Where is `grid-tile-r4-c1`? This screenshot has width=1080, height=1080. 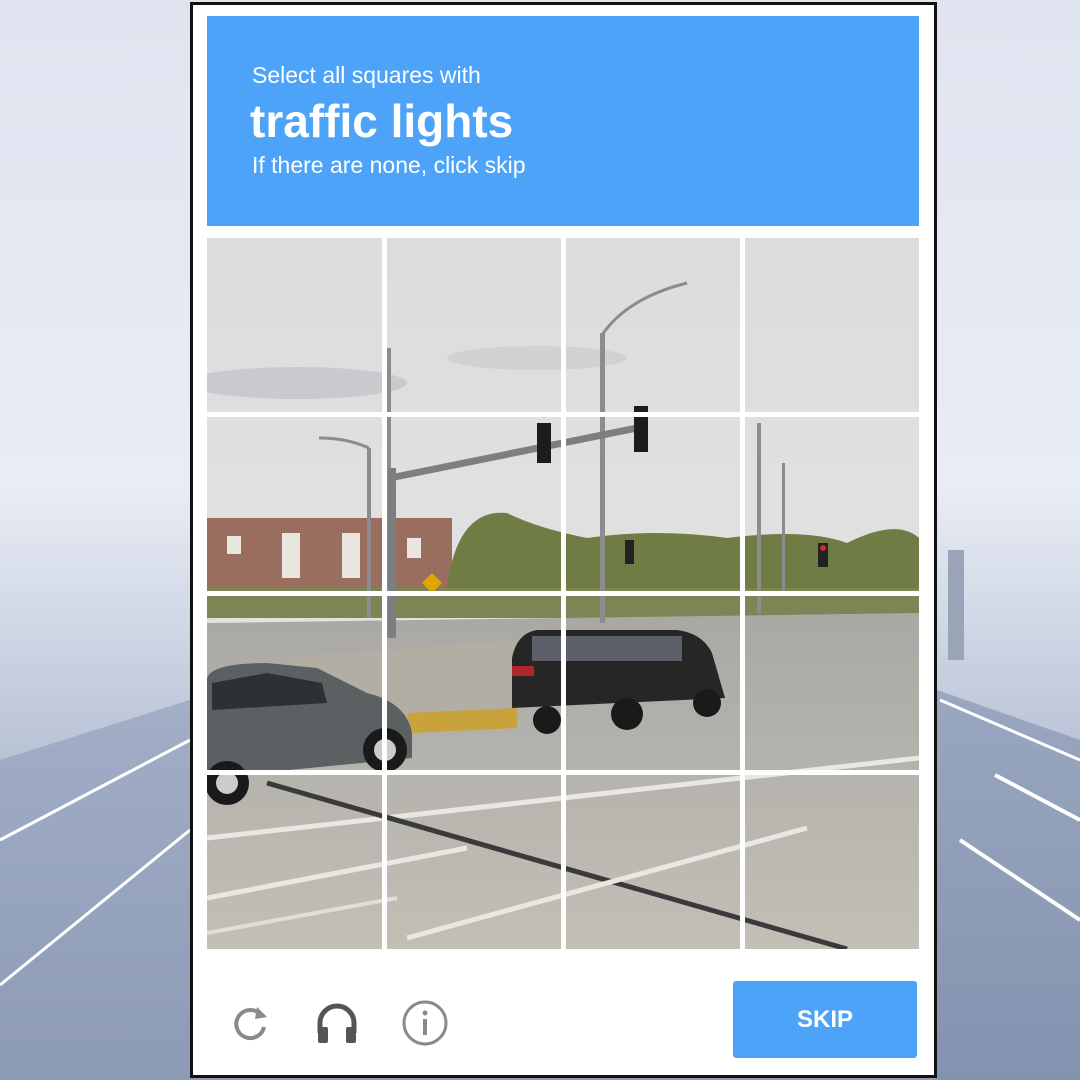
grid-tile-r4-c1 is located at coordinates (294, 862).